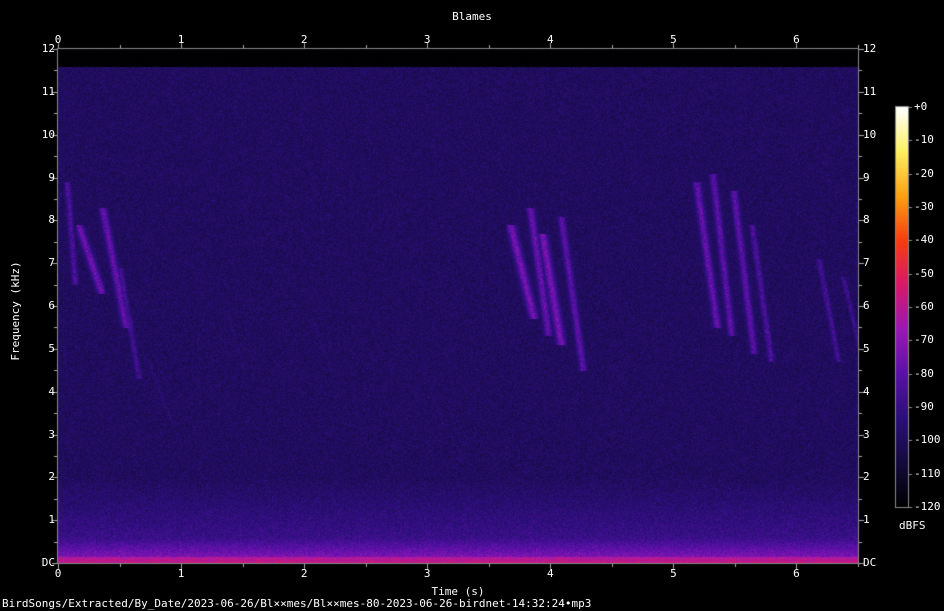 Image resolution: width=944 pixels, height=611 pixels. What do you see at coordinates (912, 525) in the screenshot?
I see `colorbar-label: dBFS` at bounding box center [912, 525].